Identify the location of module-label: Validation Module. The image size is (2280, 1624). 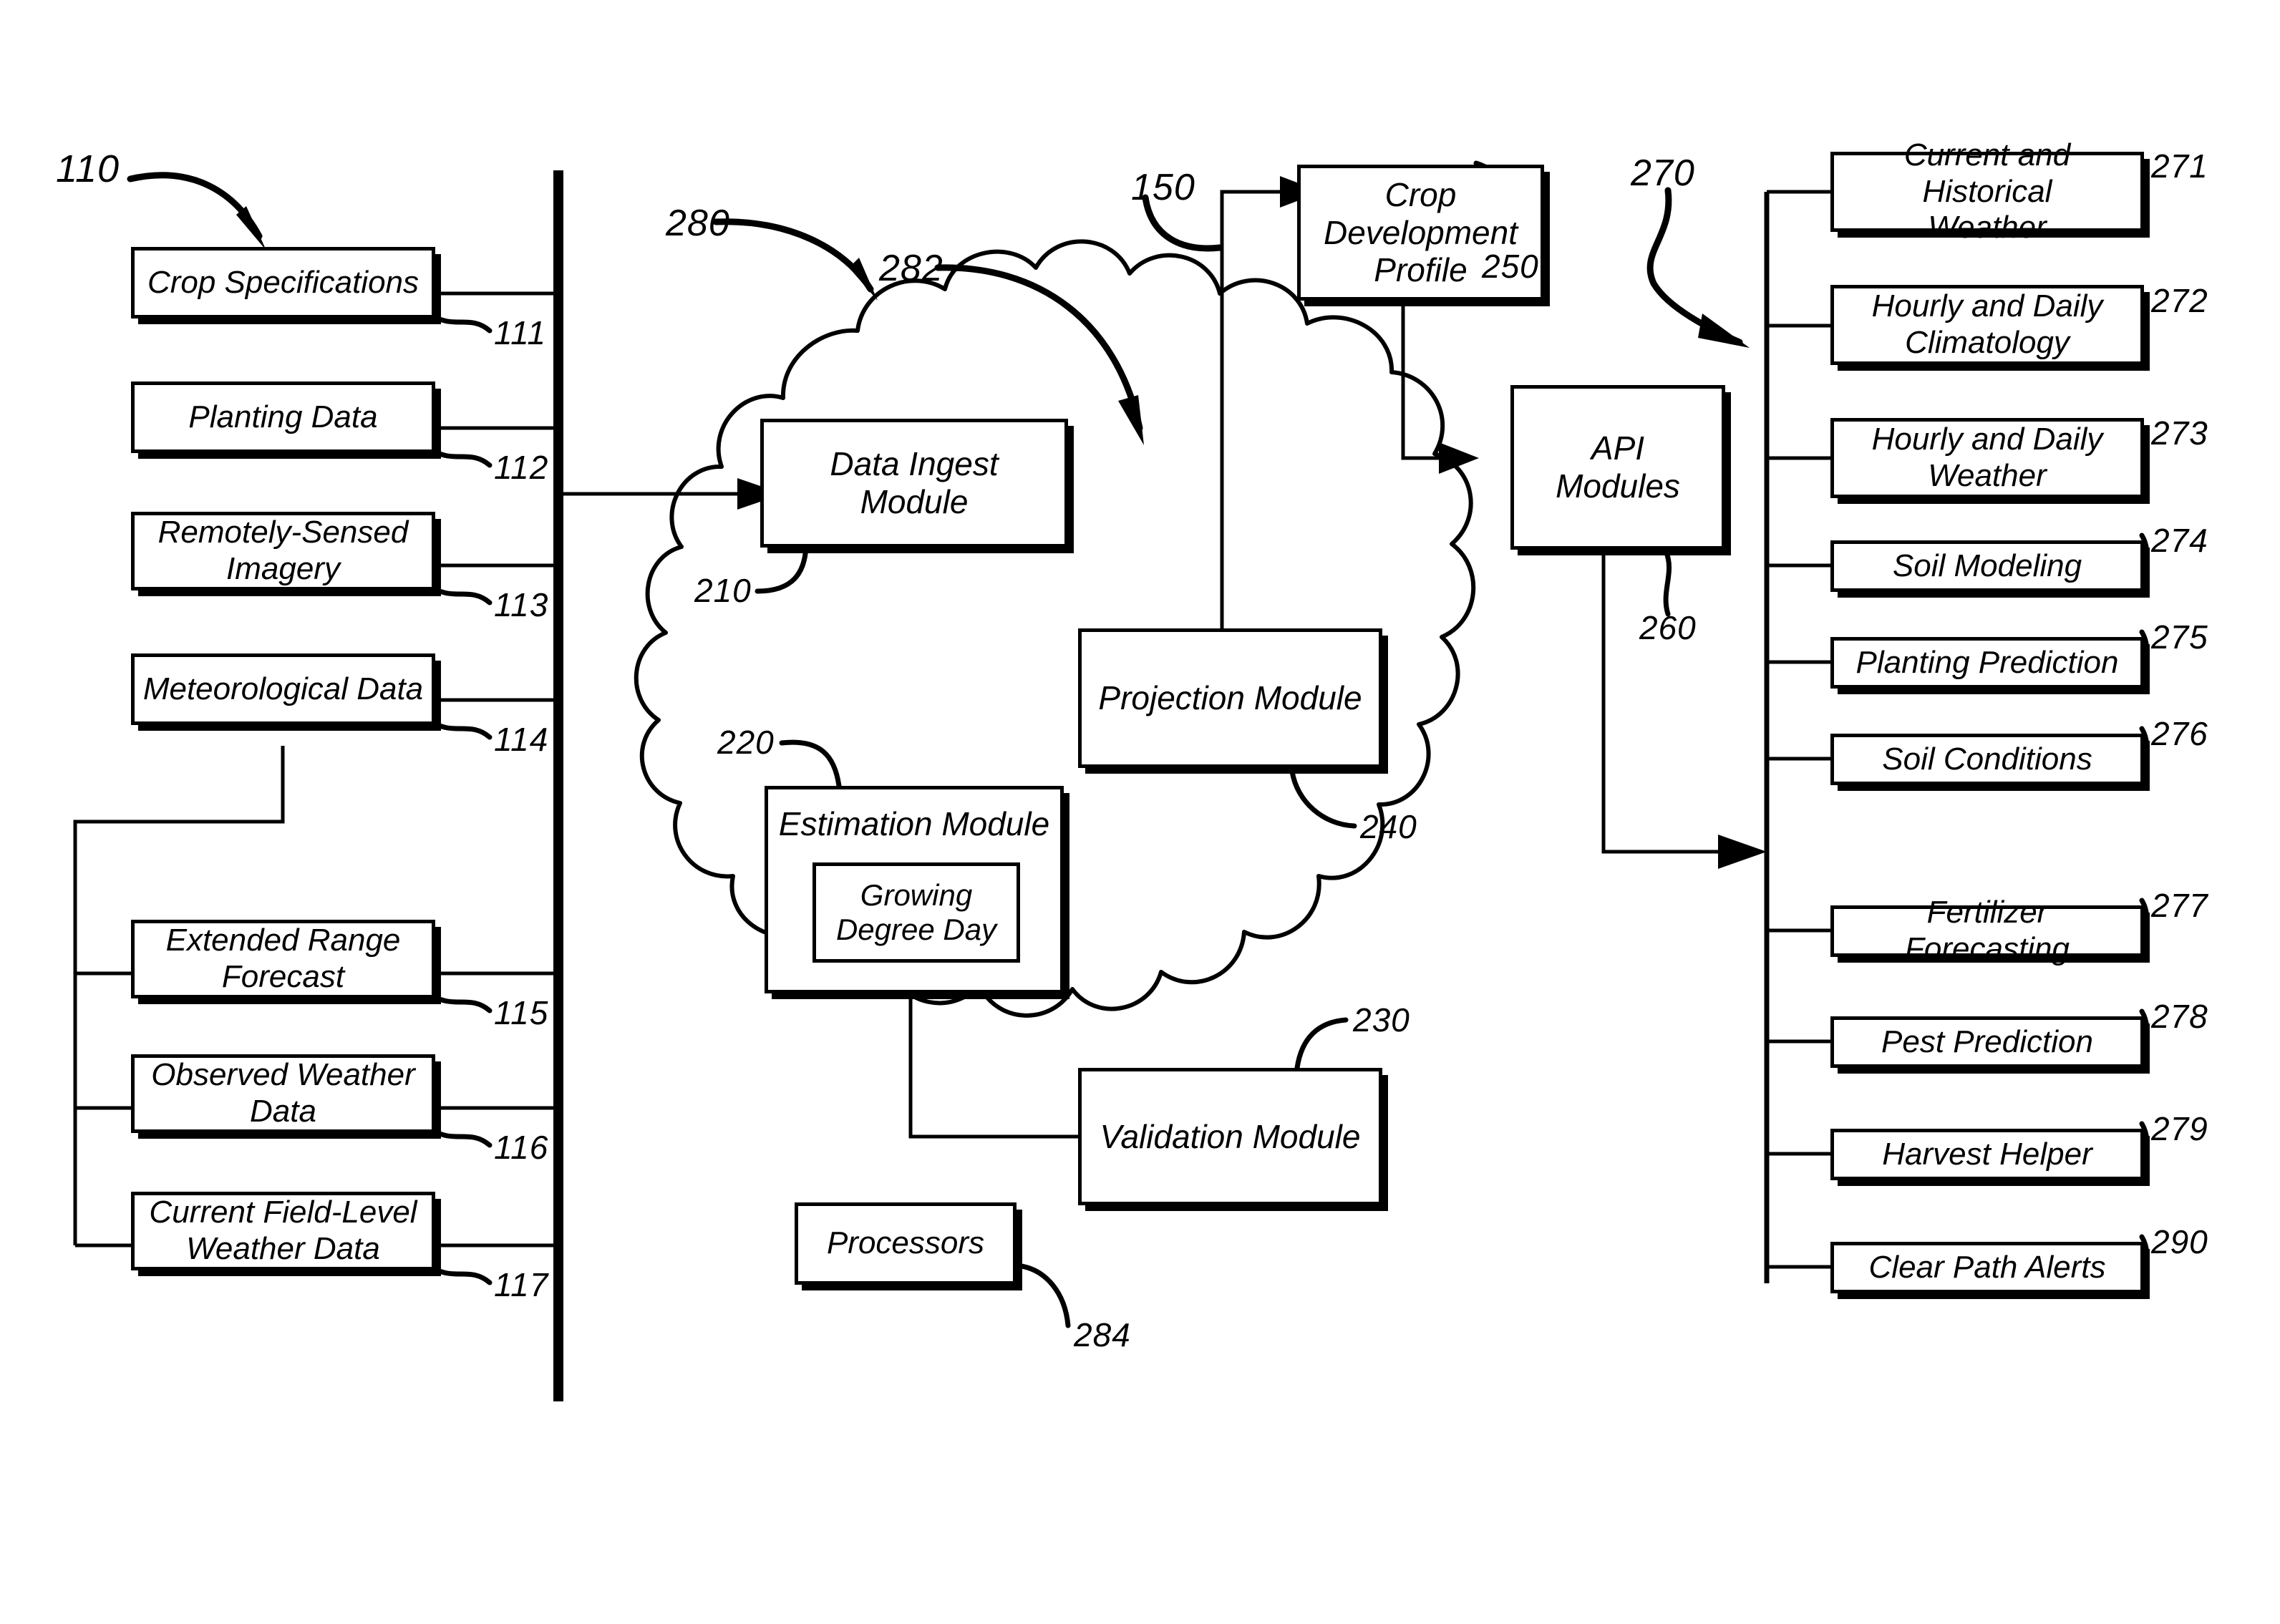
(1230, 1136).